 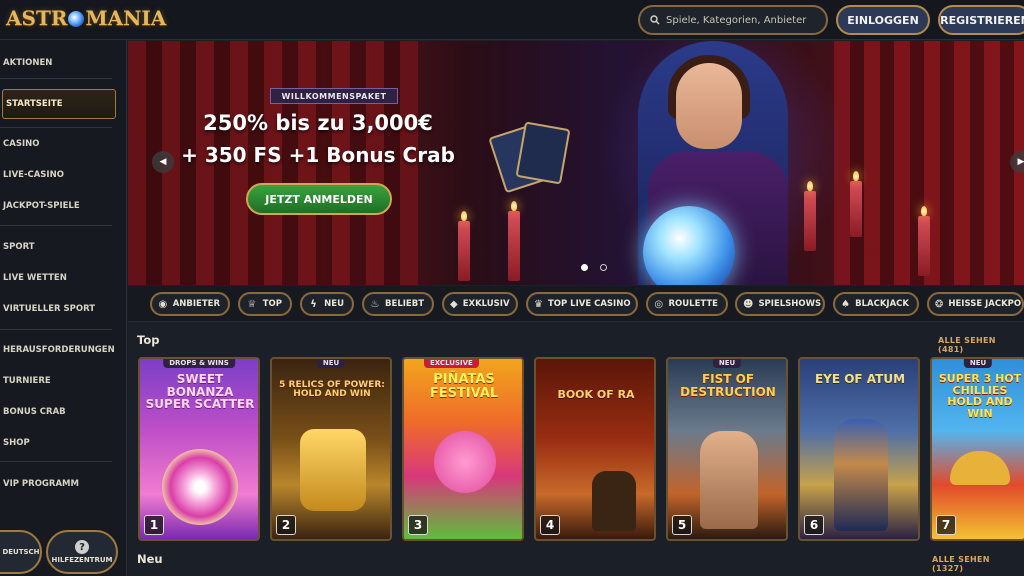 I want to click on sidebar-item-virtueller-sport: VIRTUELLER SPORT, so click(x=60, y=309).